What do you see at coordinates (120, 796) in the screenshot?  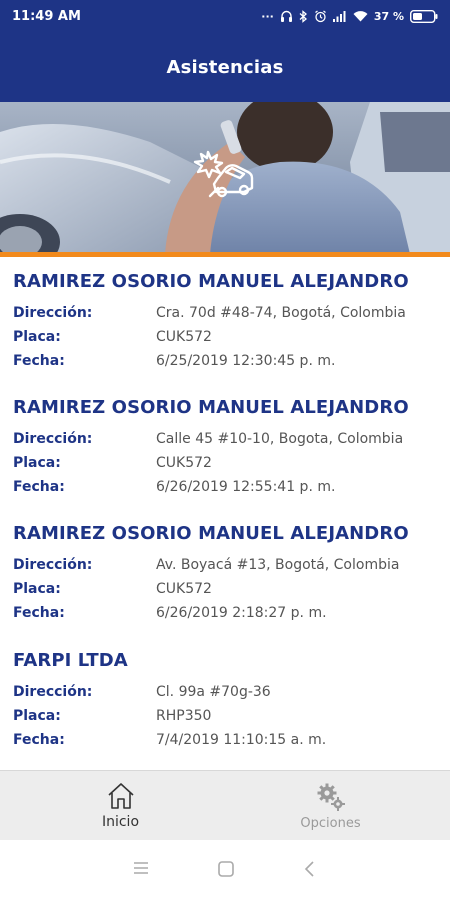 I see `home-icon` at bounding box center [120, 796].